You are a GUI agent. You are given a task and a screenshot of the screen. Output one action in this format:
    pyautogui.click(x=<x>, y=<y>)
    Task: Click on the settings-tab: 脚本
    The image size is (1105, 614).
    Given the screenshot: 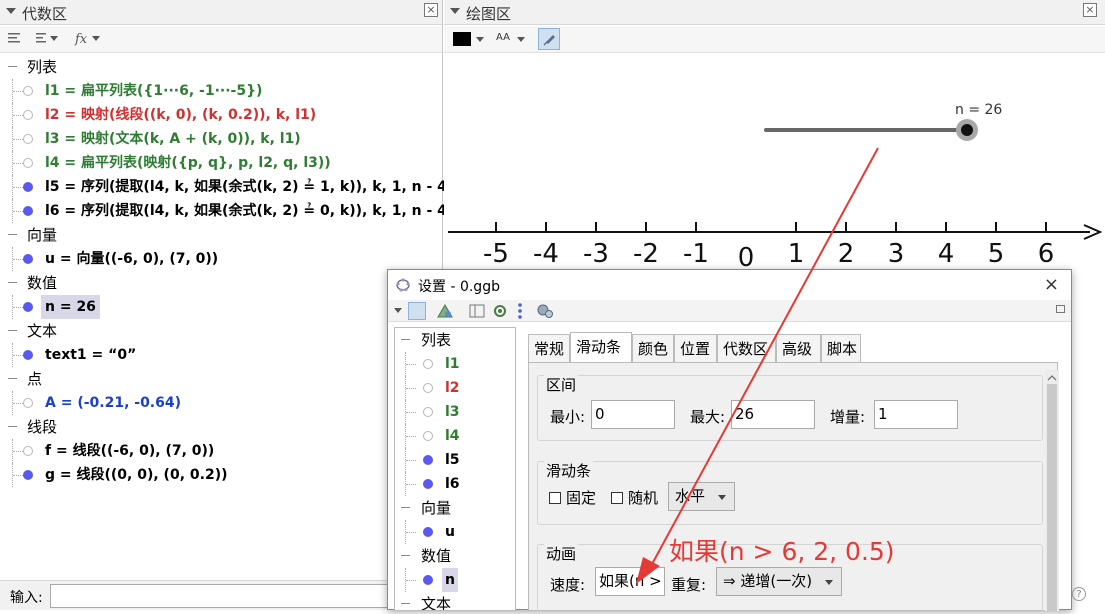 What is the action you would take?
    pyautogui.click(x=841, y=348)
    